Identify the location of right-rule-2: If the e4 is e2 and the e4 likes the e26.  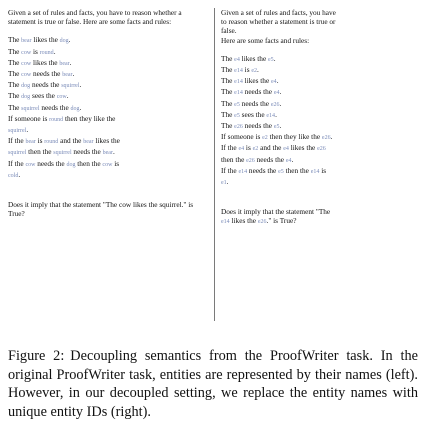
(273, 148).